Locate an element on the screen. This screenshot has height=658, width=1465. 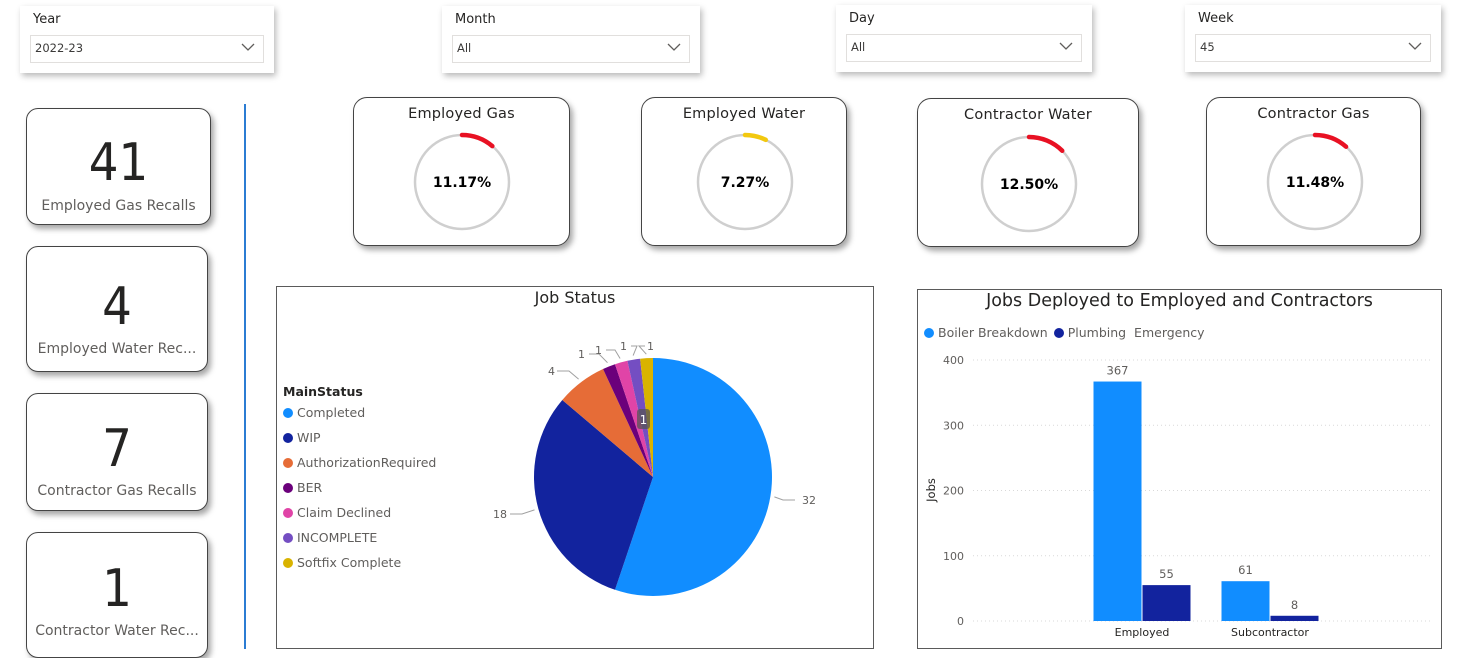
pie-chart: 321841 1 1 11 is located at coordinates (654, 468).